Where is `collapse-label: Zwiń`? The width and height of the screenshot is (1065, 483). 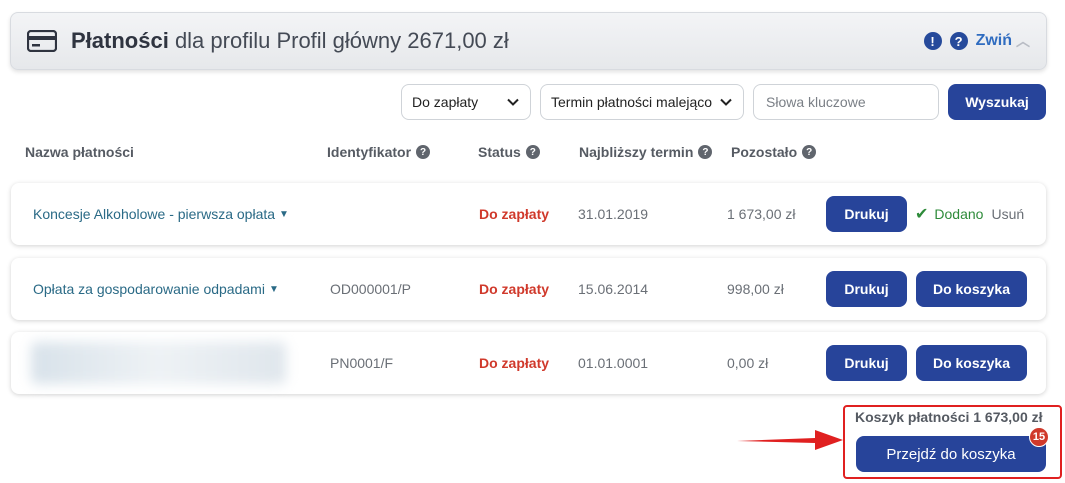 collapse-label: Zwiń is located at coordinates (993, 40).